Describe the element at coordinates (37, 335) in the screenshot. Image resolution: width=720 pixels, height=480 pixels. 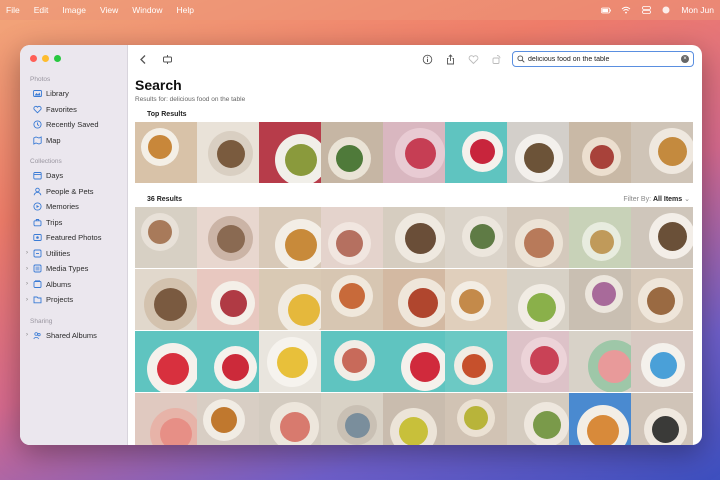
I see `shared-album-icon` at that location.